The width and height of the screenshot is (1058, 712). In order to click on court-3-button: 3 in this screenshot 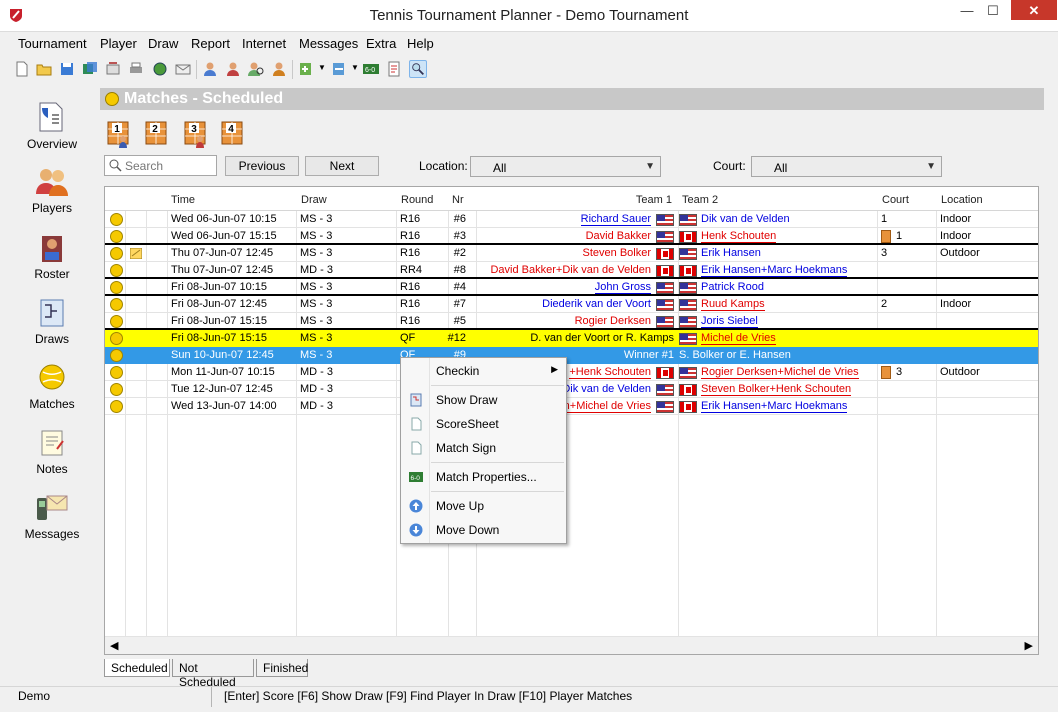, I will do `click(196, 135)`.